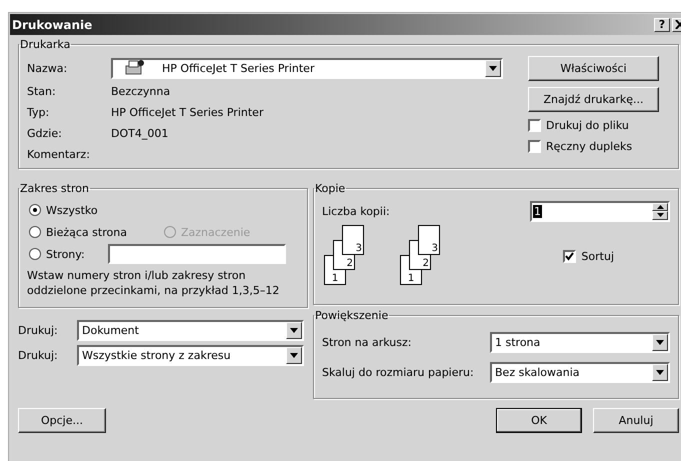  Describe the element at coordinates (307, 68) in the screenshot. I see `printer-dropdown: HP OfficeJet T Series Printer` at that location.